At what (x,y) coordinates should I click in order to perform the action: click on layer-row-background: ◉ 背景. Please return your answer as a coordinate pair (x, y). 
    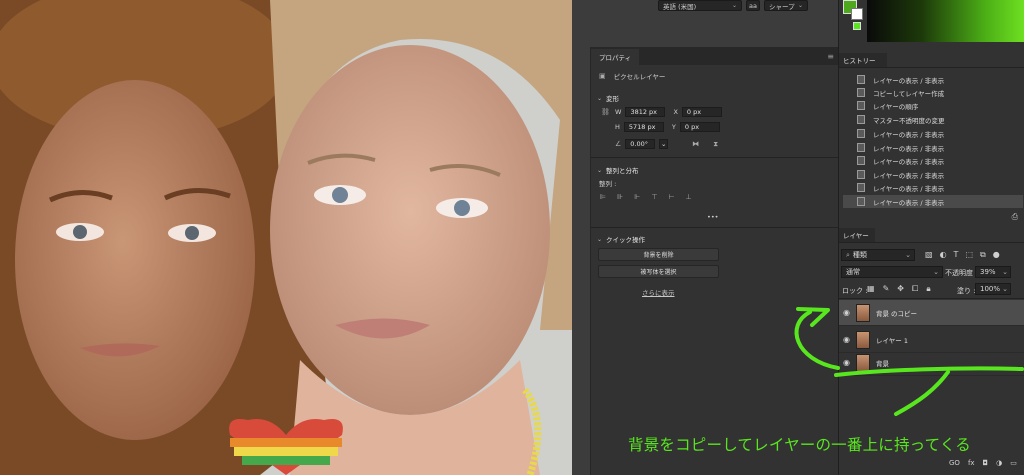
    Looking at the image, I should click on (931, 363).